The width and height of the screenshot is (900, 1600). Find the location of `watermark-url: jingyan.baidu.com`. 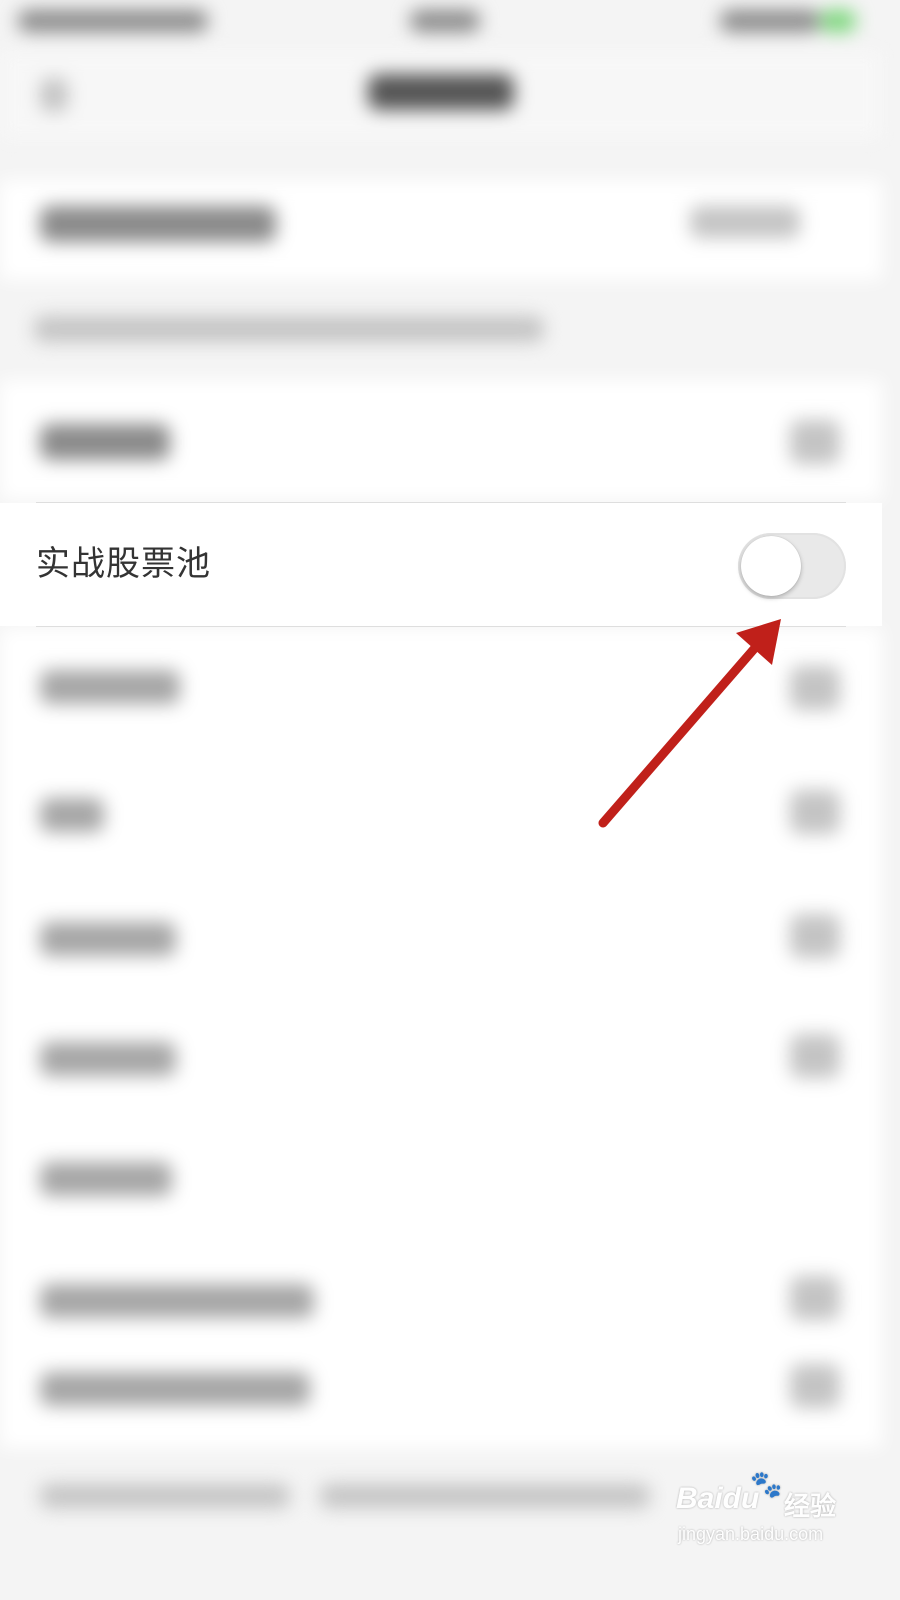

watermark-url: jingyan.baidu.com is located at coordinates (751, 1534).